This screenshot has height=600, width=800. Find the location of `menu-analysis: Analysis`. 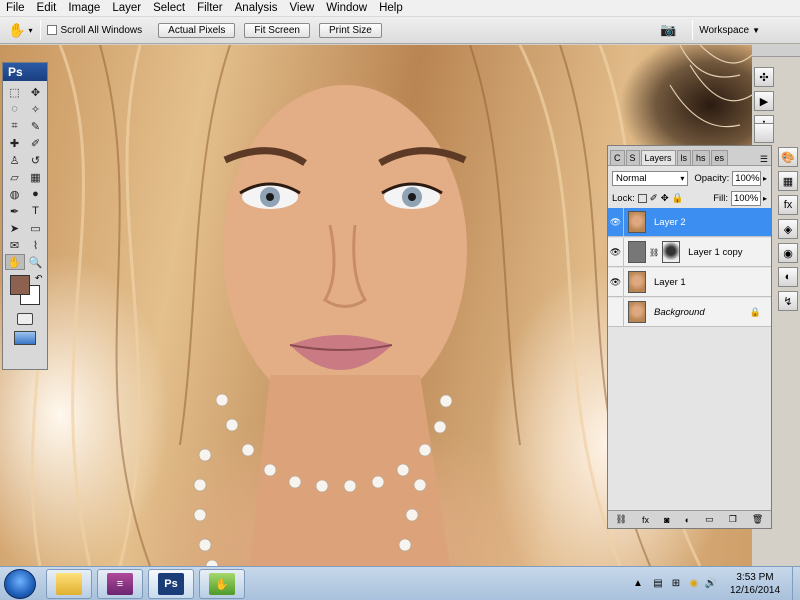

menu-analysis: Analysis is located at coordinates (256, 8).